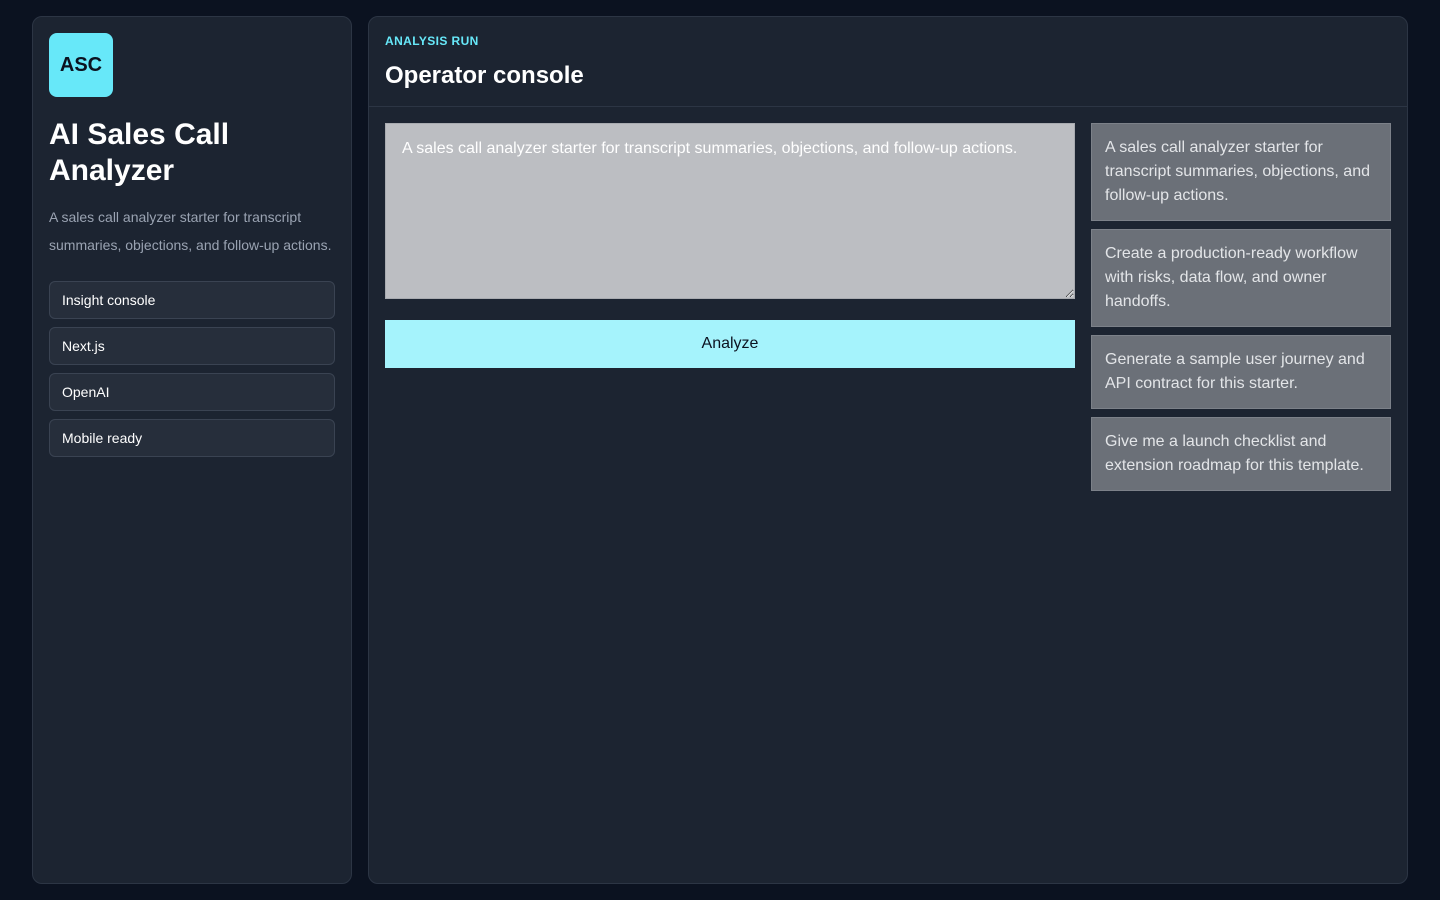 The height and width of the screenshot is (900, 1440). I want to click on app-title: AI Sales Call Analyzer, so click(139, 152).